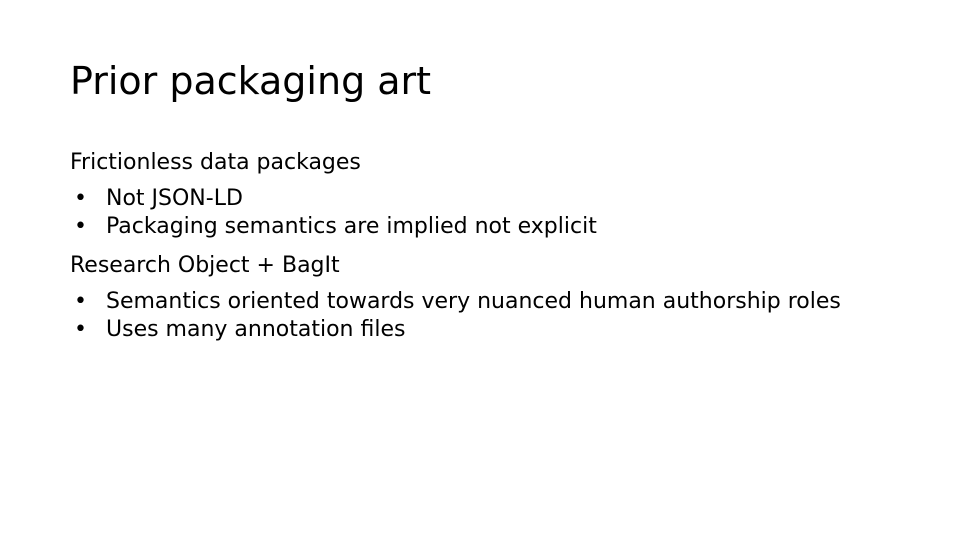  What do you see at coordinates (205, 265) in the screenshot?
I see `section-heading: Research Object + BagIt` at bounding box center [205, 265].